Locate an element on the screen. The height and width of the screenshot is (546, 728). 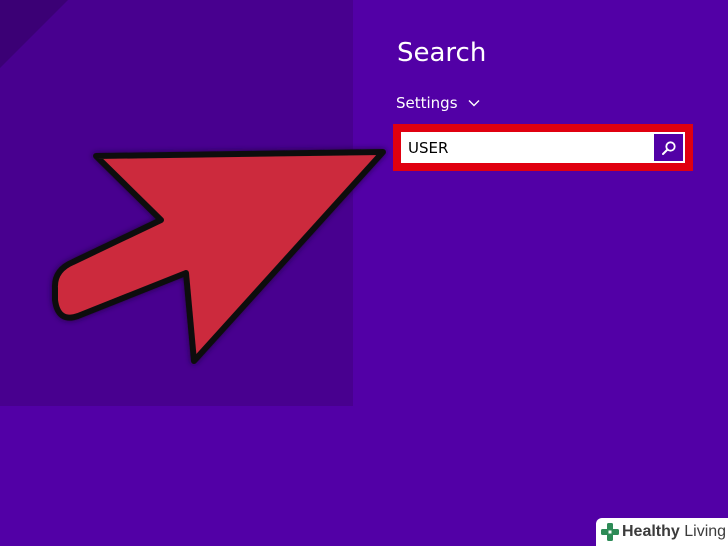
search-icon is located at coordinates (668, 147).